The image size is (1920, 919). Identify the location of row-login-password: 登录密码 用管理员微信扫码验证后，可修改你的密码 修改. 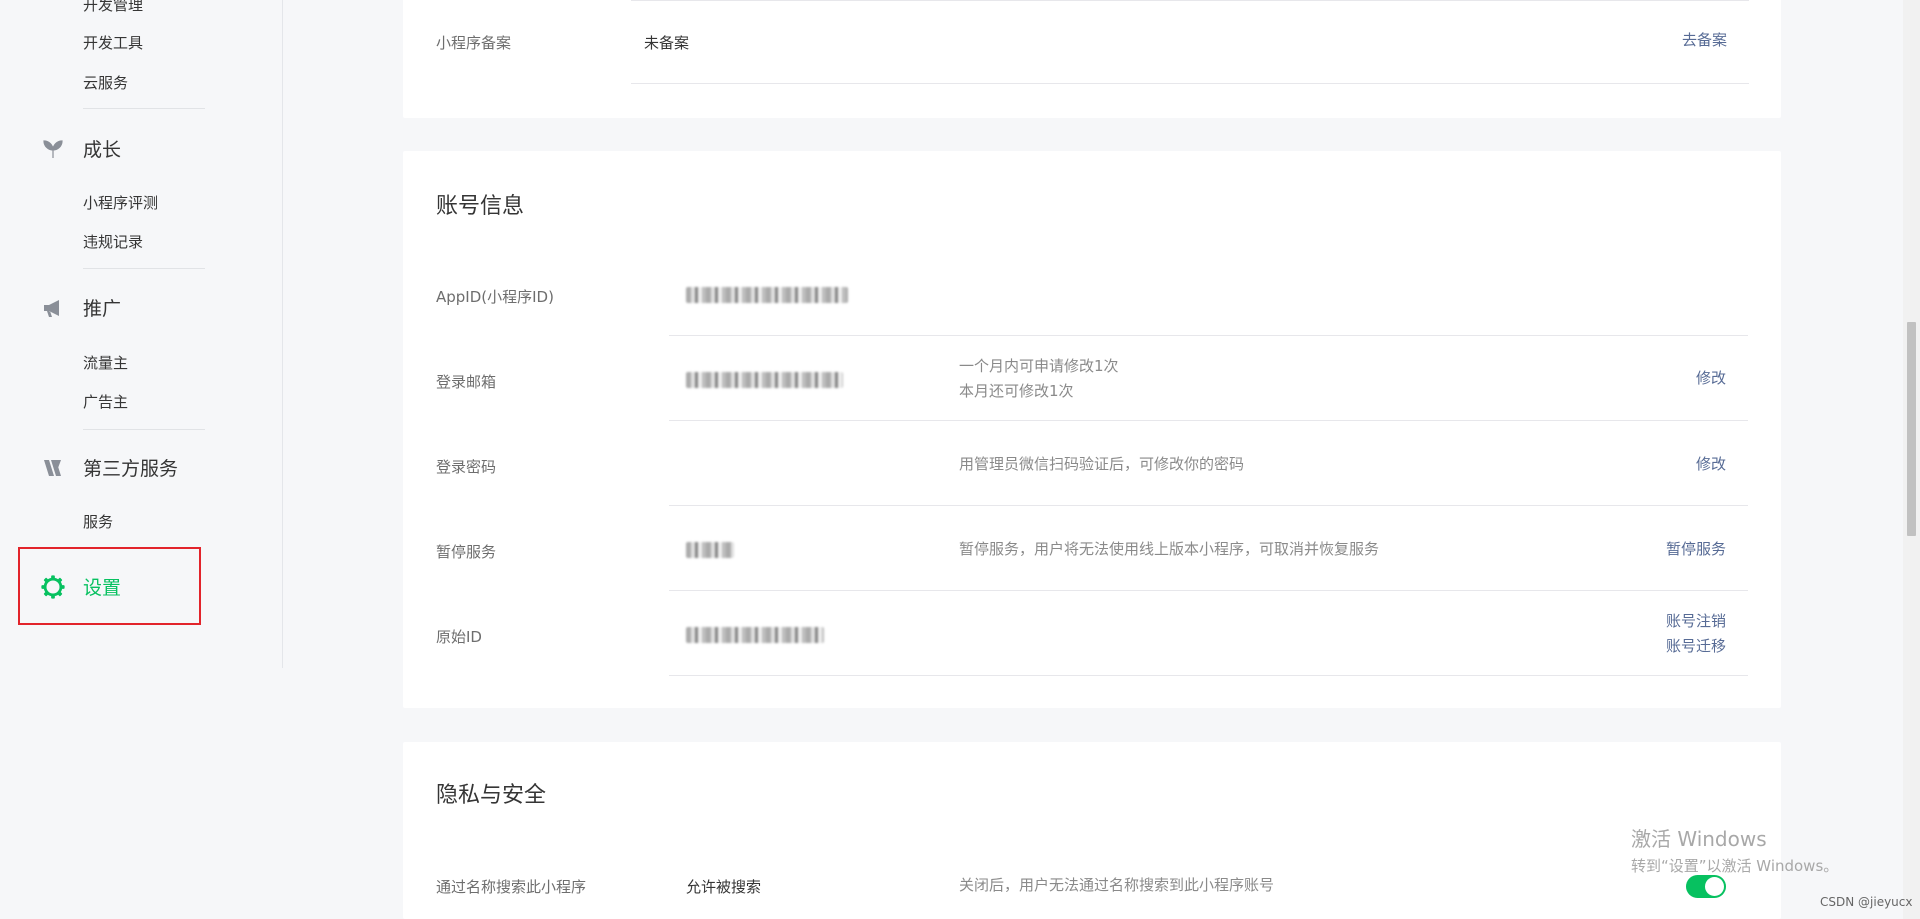
(1092, 463).